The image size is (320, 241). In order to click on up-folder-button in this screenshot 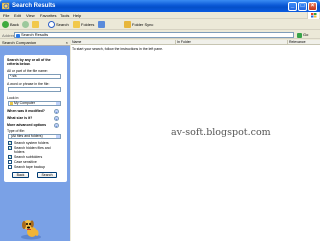, I will do `click(36, 24)`.